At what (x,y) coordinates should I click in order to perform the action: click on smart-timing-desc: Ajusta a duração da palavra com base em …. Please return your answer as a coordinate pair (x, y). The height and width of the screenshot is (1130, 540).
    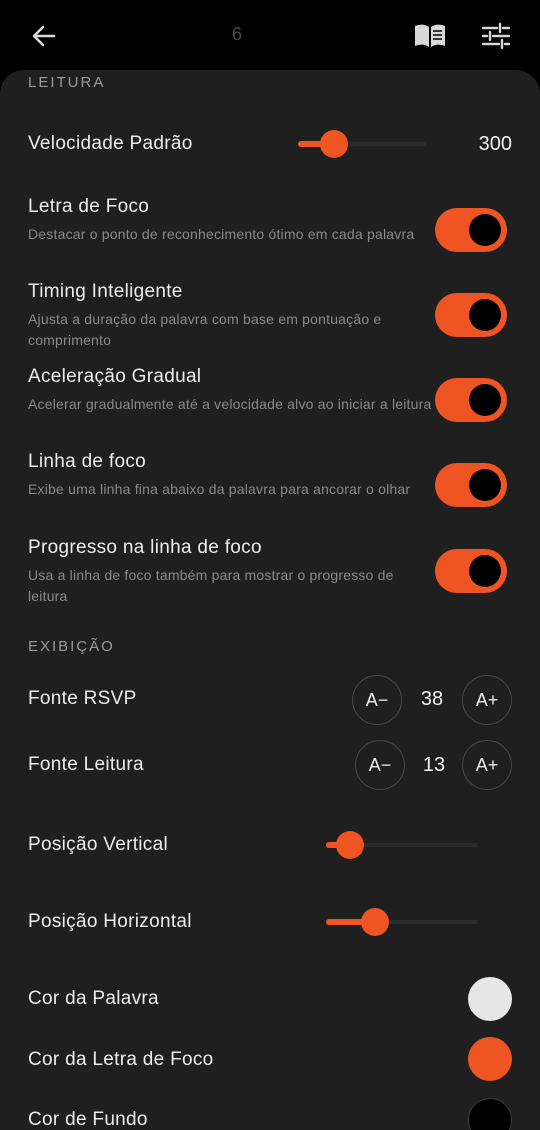
    Looking at the image, I should click on (205, 329).